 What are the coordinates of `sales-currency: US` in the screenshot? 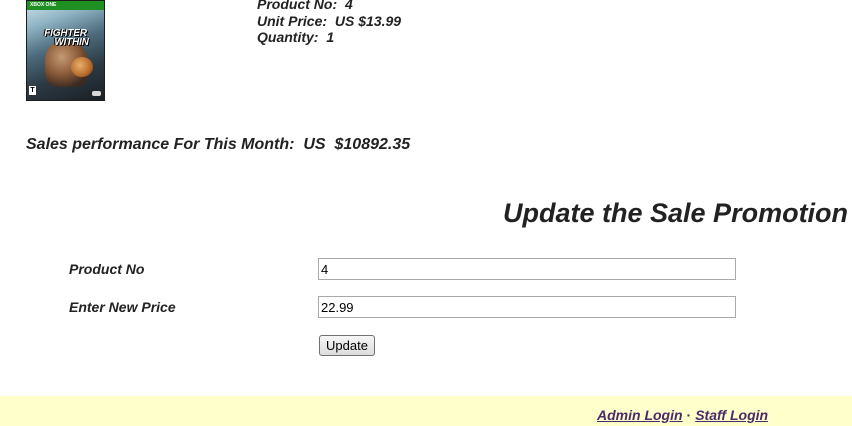 It's located at (314, 144).